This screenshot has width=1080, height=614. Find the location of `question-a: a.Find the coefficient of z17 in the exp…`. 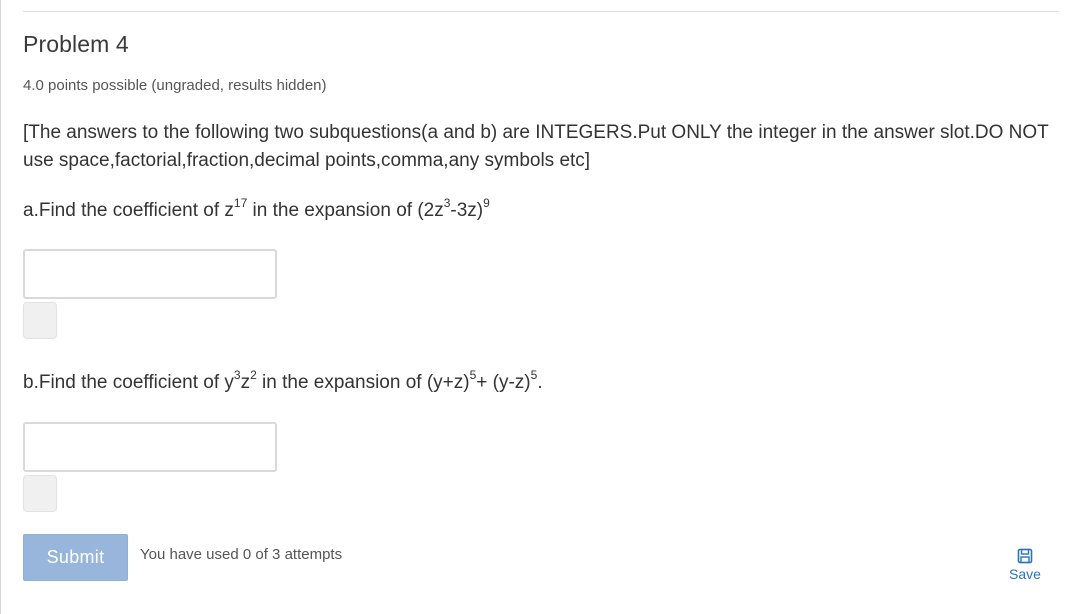

question-a: a.Find the coefficient of z17 in the exp… is located at coordinates (256, 209).